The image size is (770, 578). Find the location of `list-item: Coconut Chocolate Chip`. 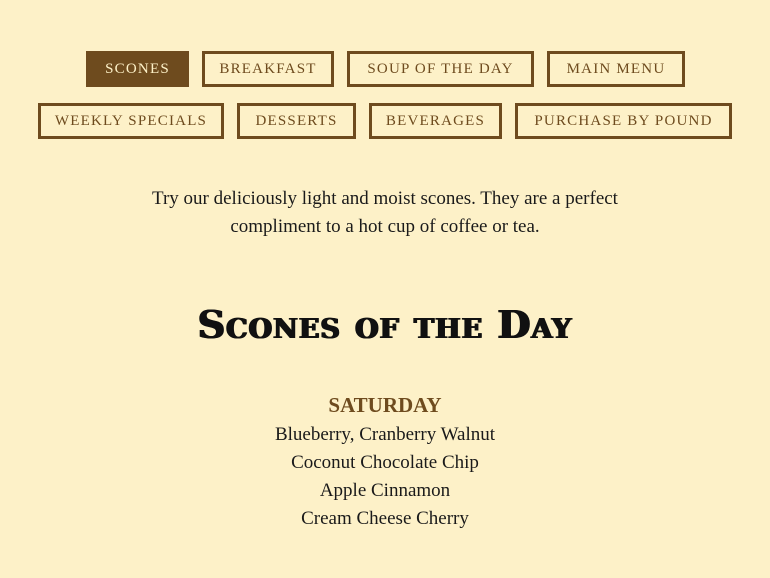

list-item: Coconut Chocolate Chip is located at coordinates (385, 462).